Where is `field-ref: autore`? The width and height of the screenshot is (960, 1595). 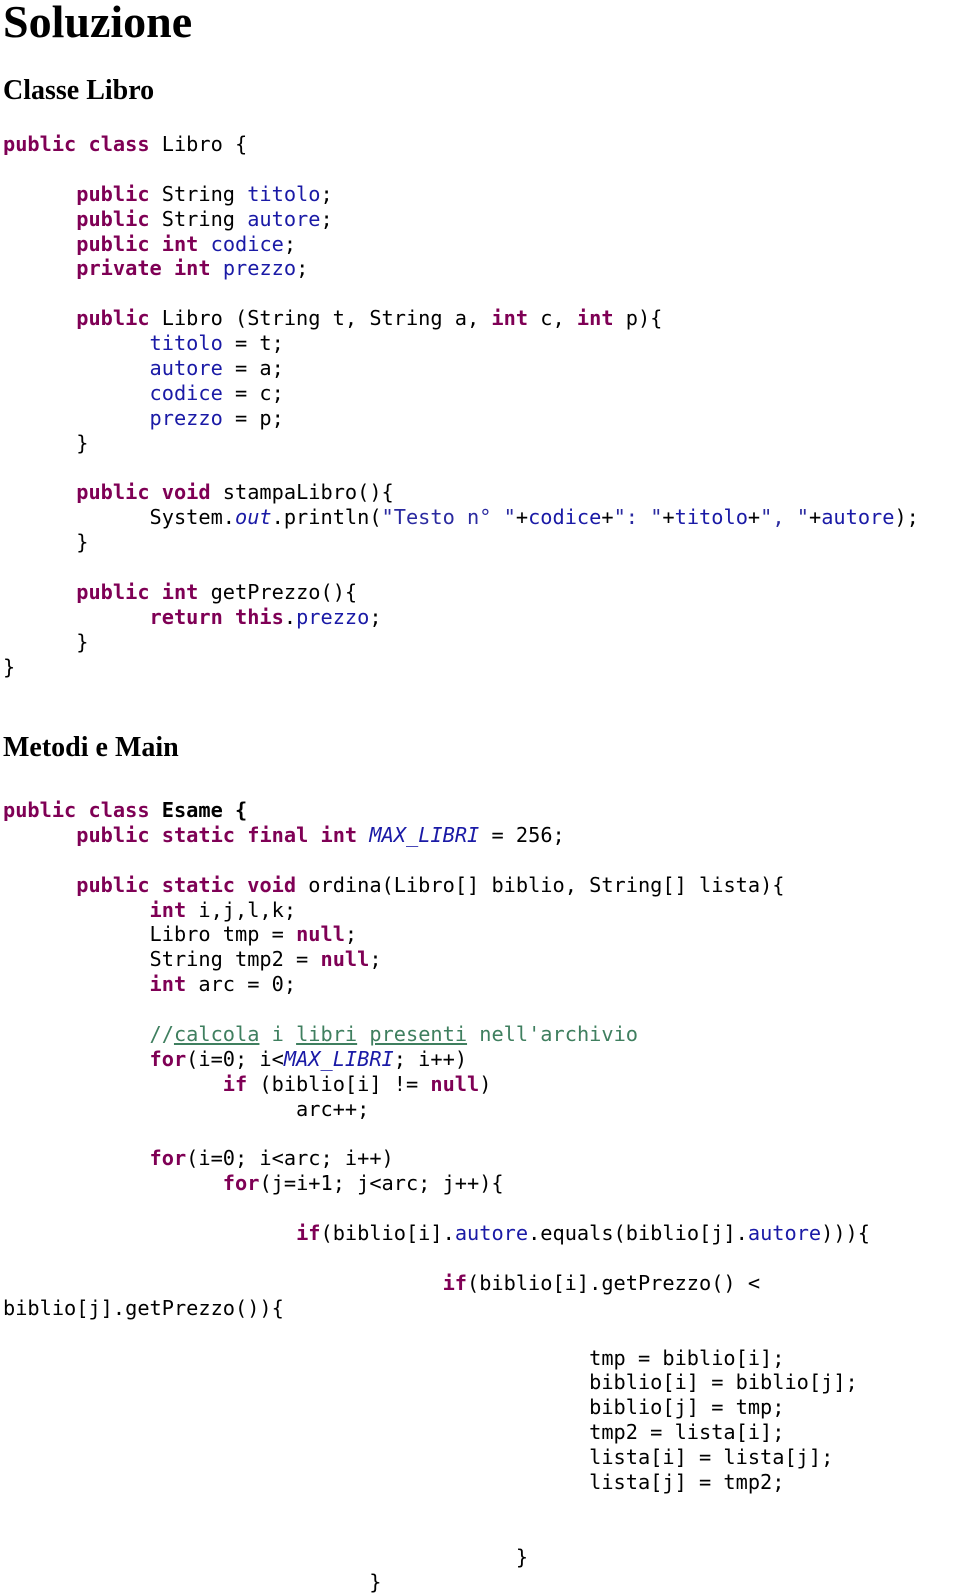 field-ref: autore is located at coordinates (284, 218).